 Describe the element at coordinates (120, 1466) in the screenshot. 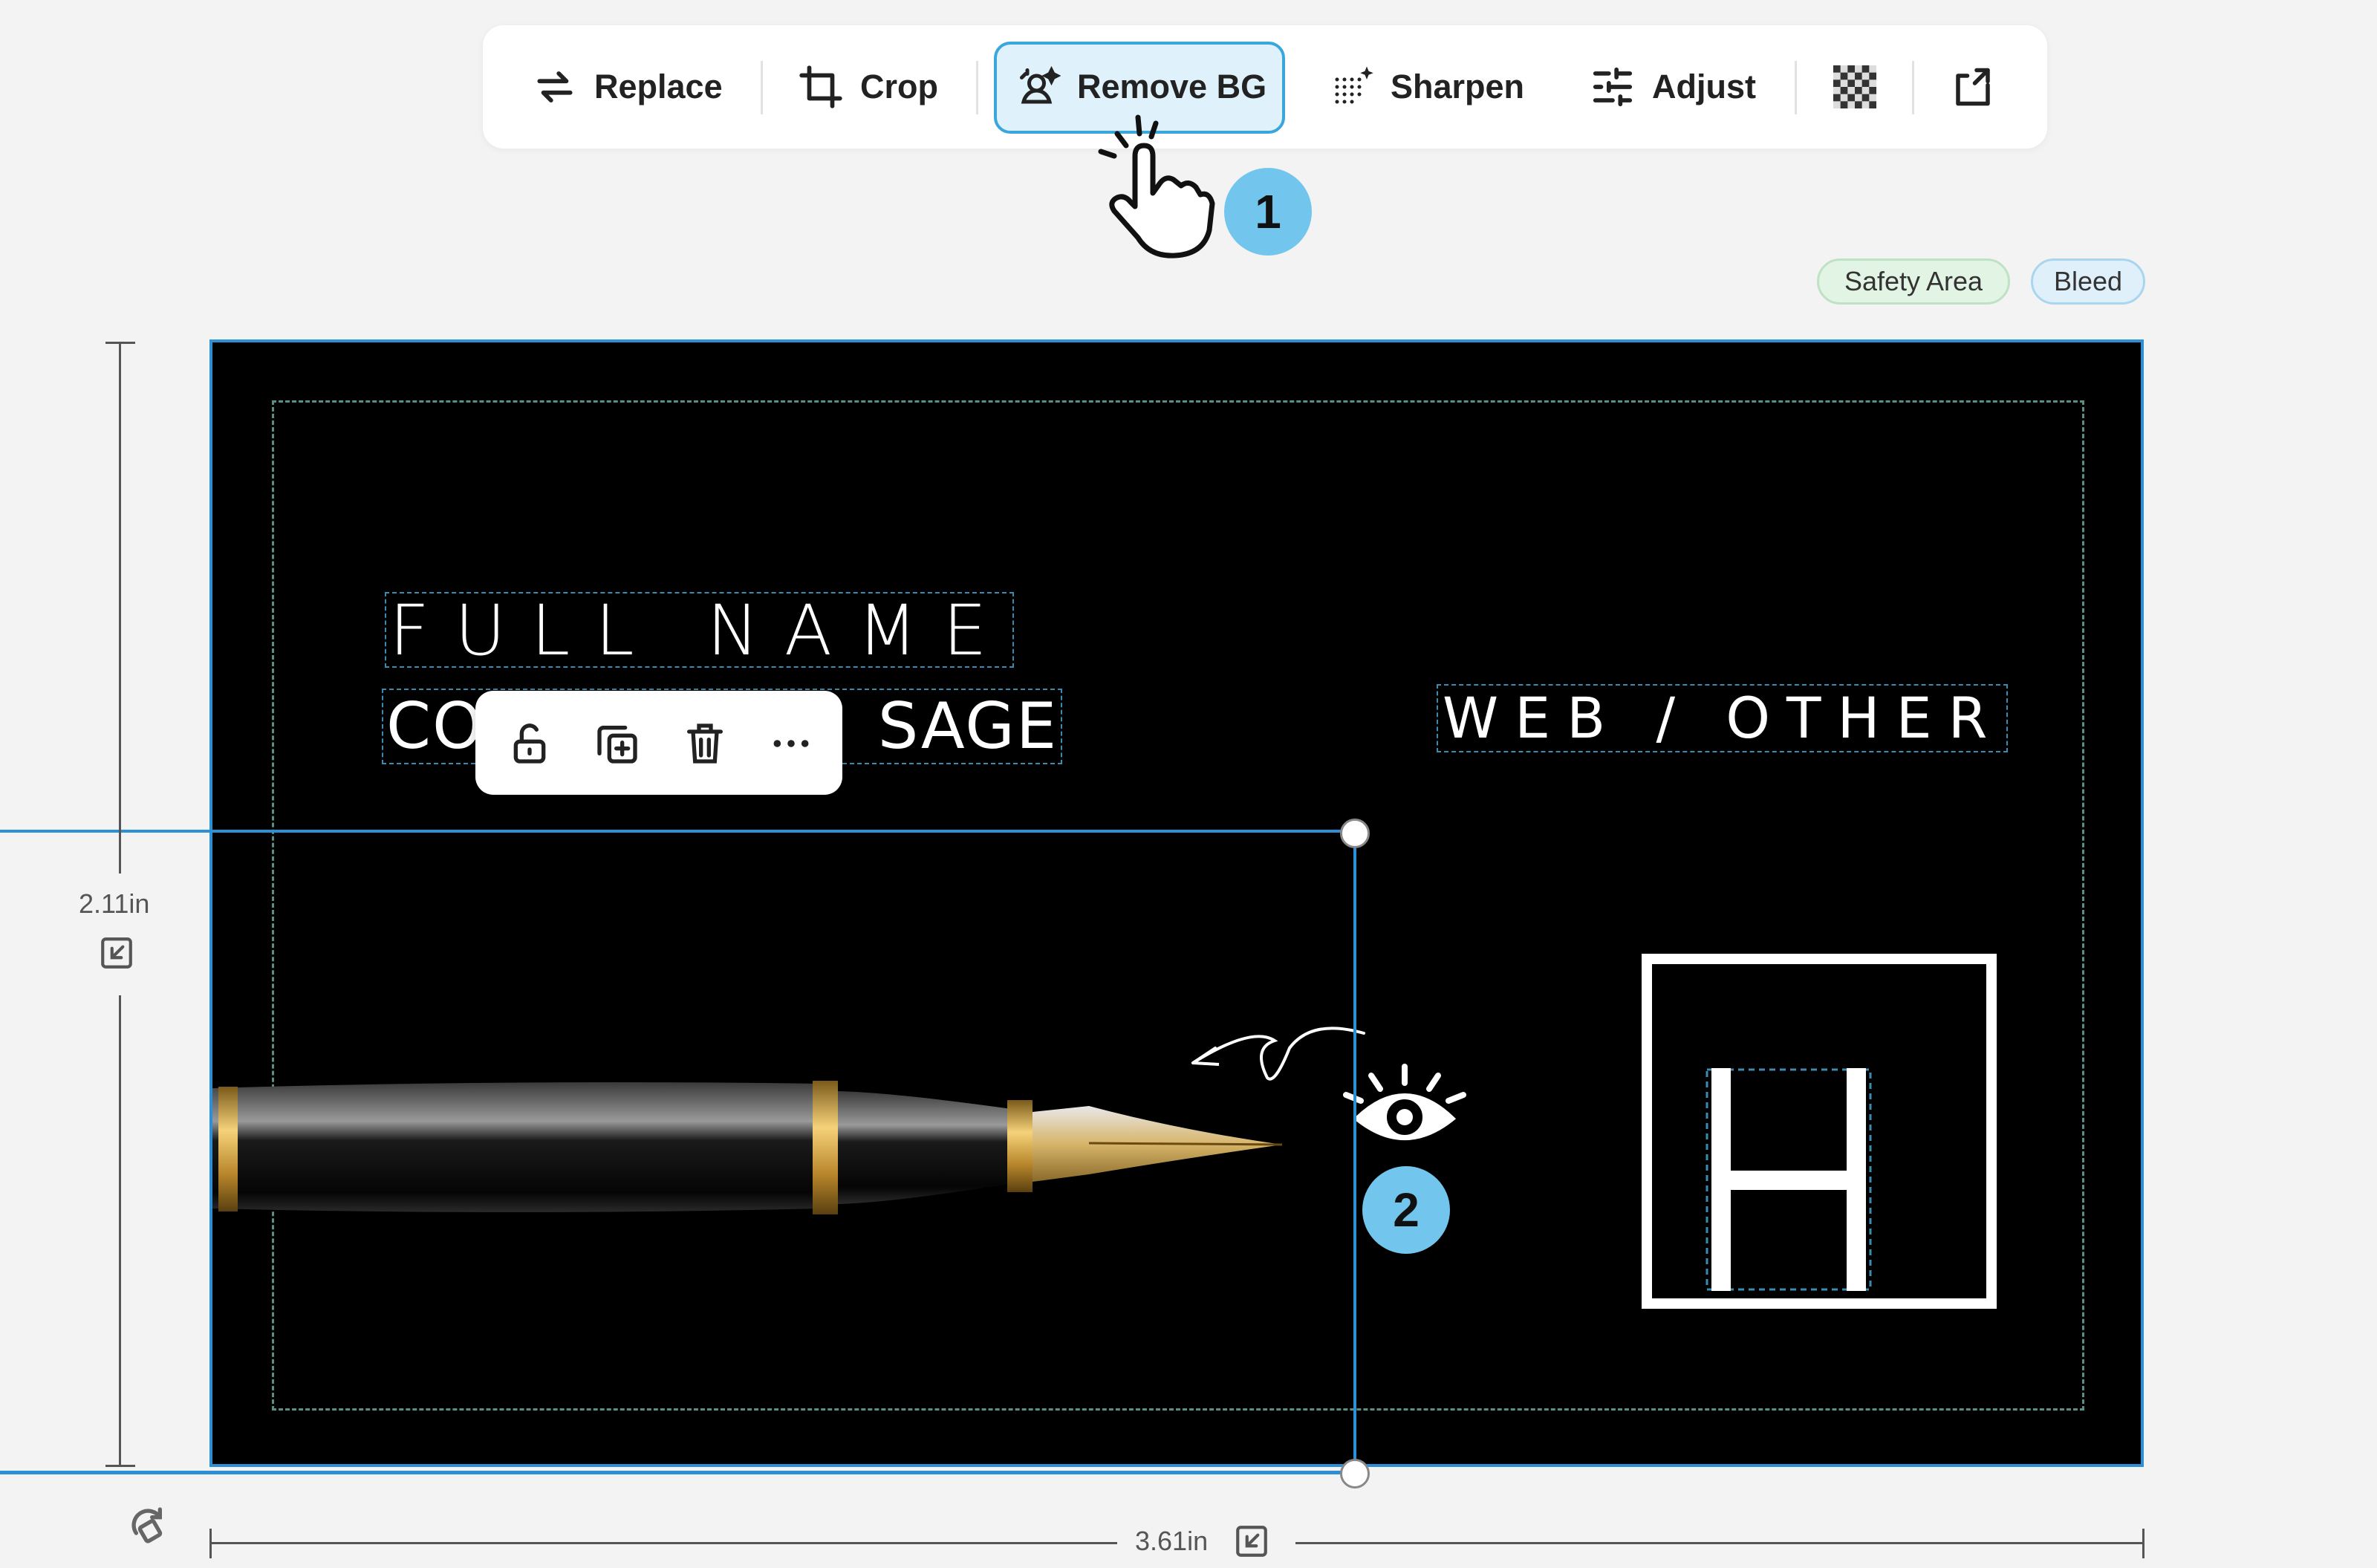

I see `height-dim-cap-bottom` at that location.